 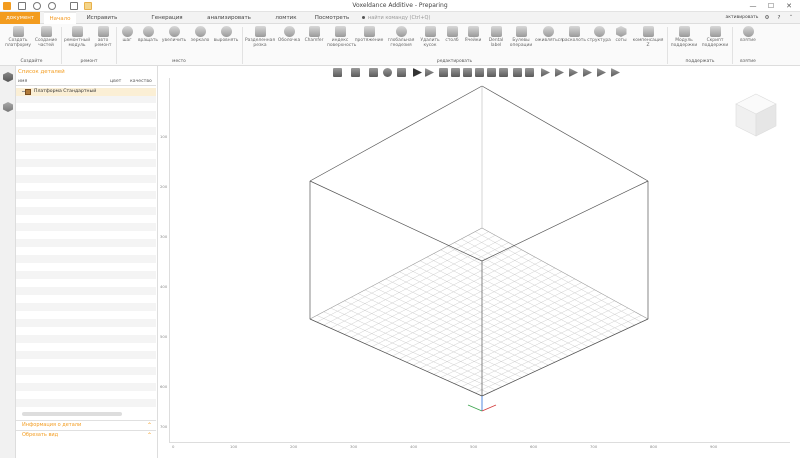 I want to click on geodesy-icon, so click(x=401, y=31).